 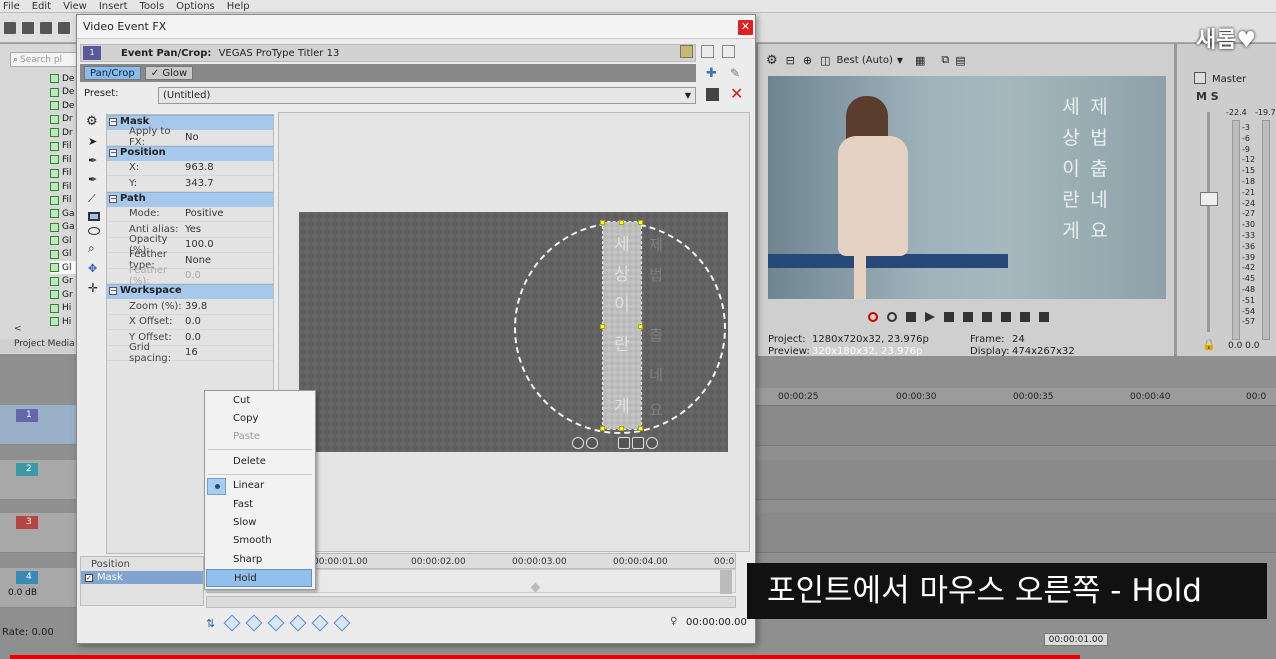 What do you see at coordinates (96, 288) in the screenshot?
I see `move-icon: ✛` at bounding box center [96, 288].